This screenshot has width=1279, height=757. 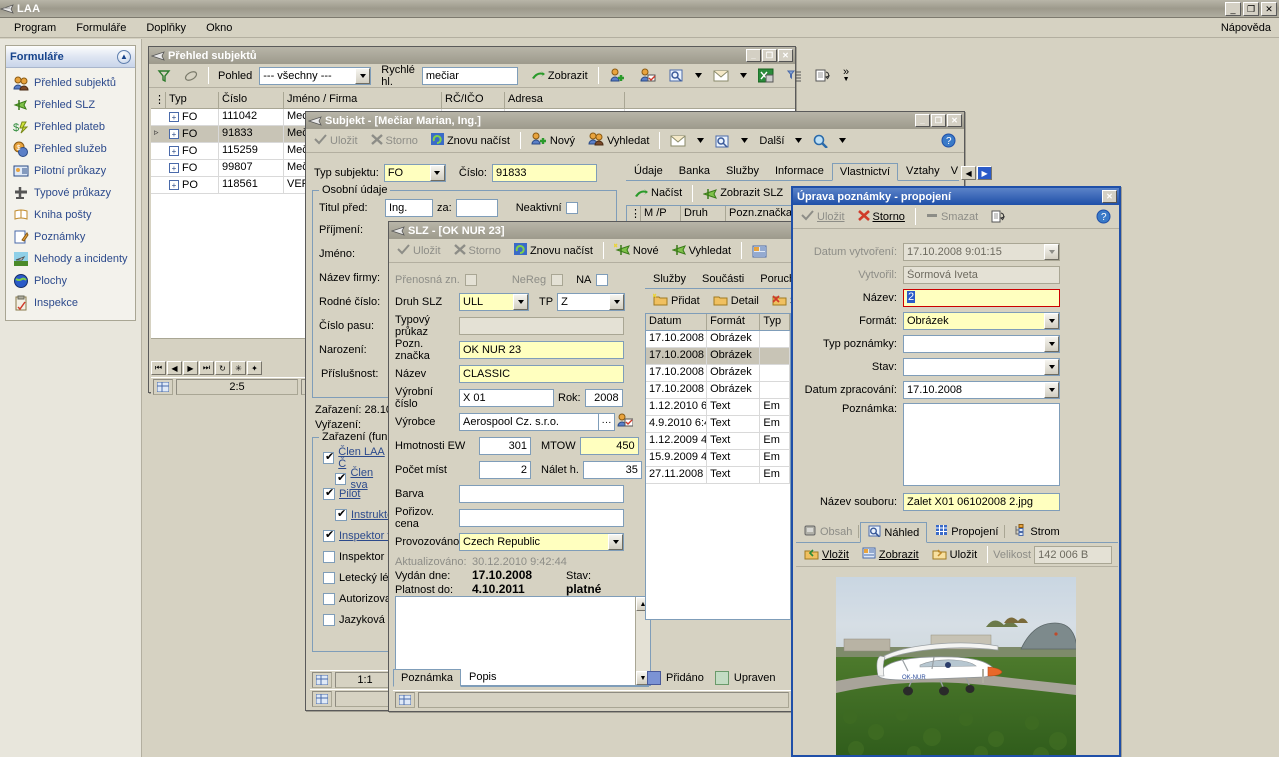 I want to click on sidebar-item-inspekce: Inspekce, so click(x=70, y=303).